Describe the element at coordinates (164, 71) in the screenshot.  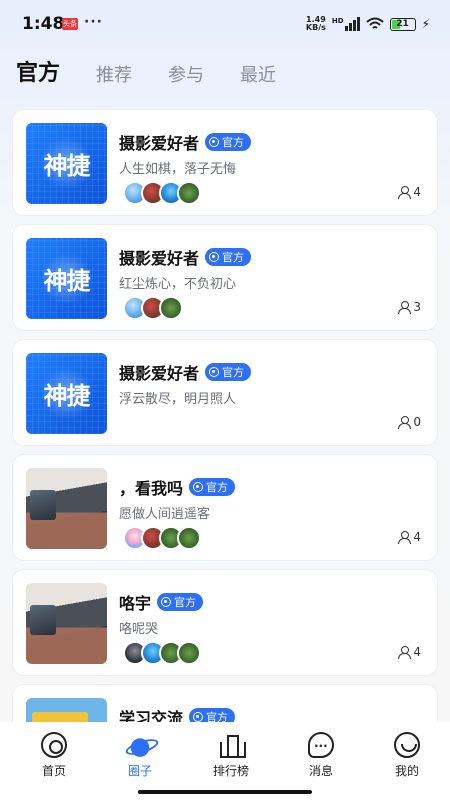
I see `category-tabs: 官方 推荐 参与 最近` at that location.